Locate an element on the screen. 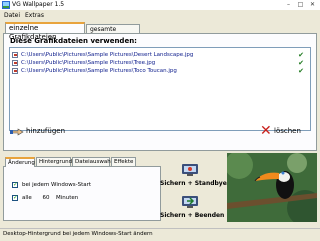 The image size is (320, 241). delete-button: ✕ löschen is located at coordinates (286, 131).